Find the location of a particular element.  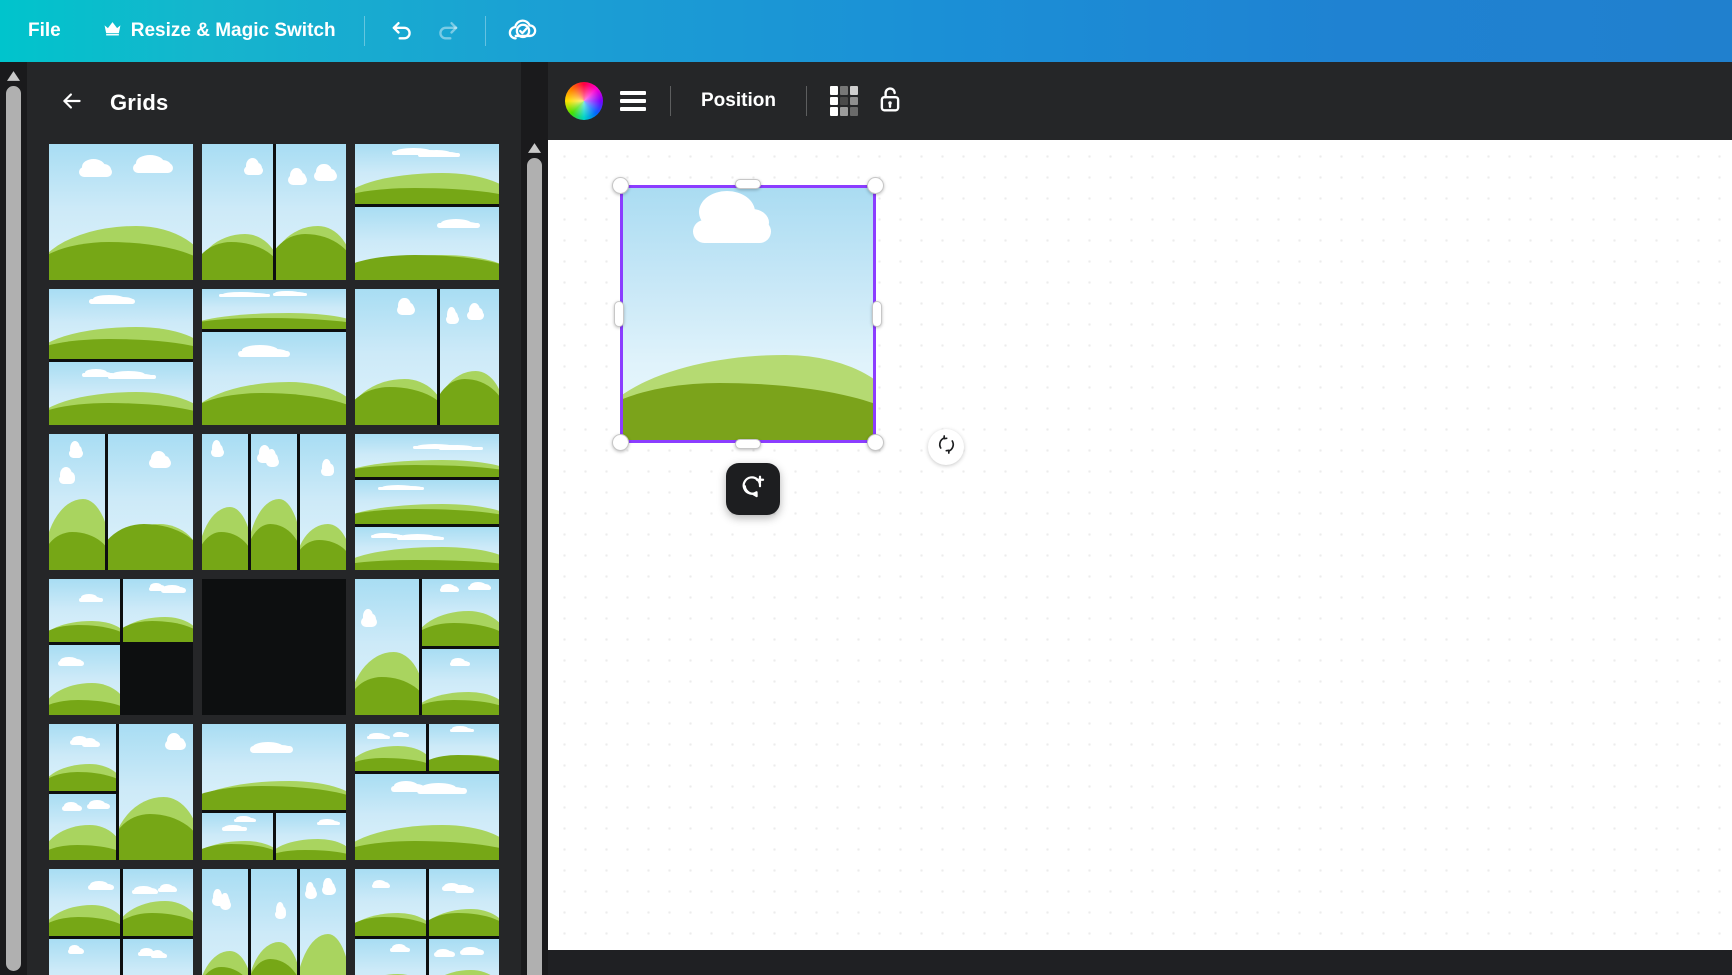

edit-menu-button is located at coordinates (633, 101).